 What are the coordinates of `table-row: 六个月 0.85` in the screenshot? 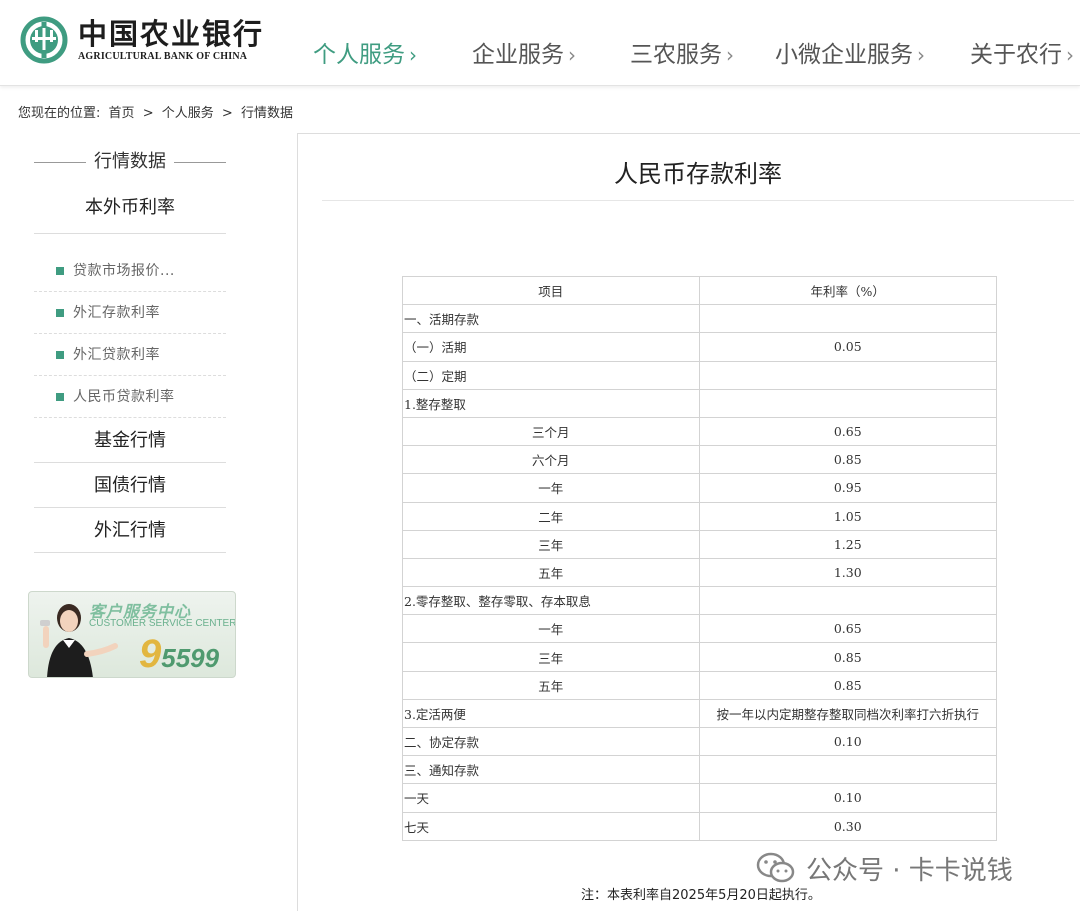 It's located at (699, 460).